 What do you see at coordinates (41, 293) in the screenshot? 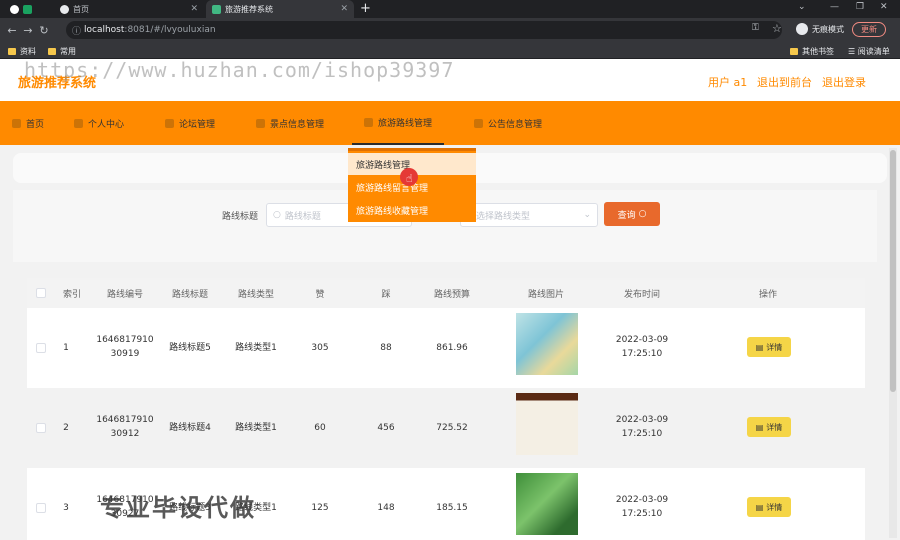
I see `select-all-checkbox` at bounding box center [41, 293].